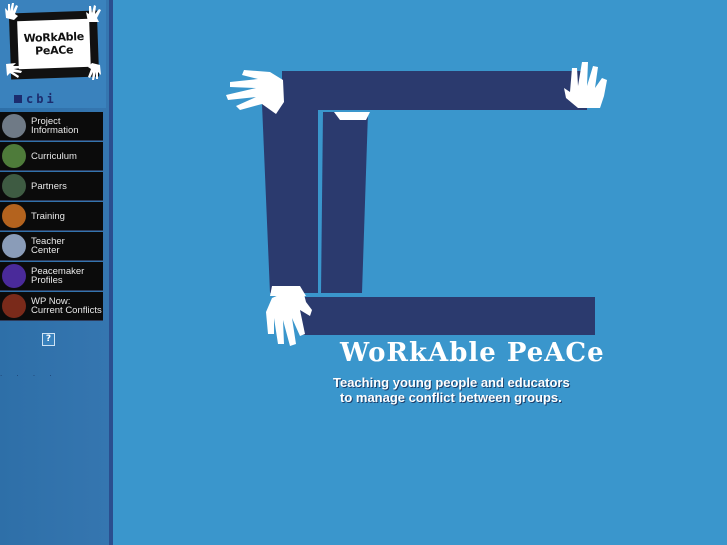 This screenshot has height=545, width=727. Describe the element at coordinates (451, 382) in the screenshot. I see `hero-tagline-line-1: Teaching young people and educators` at that location.